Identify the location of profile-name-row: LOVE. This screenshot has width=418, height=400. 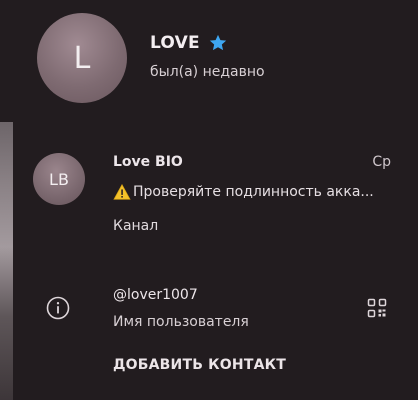
(189, 43).